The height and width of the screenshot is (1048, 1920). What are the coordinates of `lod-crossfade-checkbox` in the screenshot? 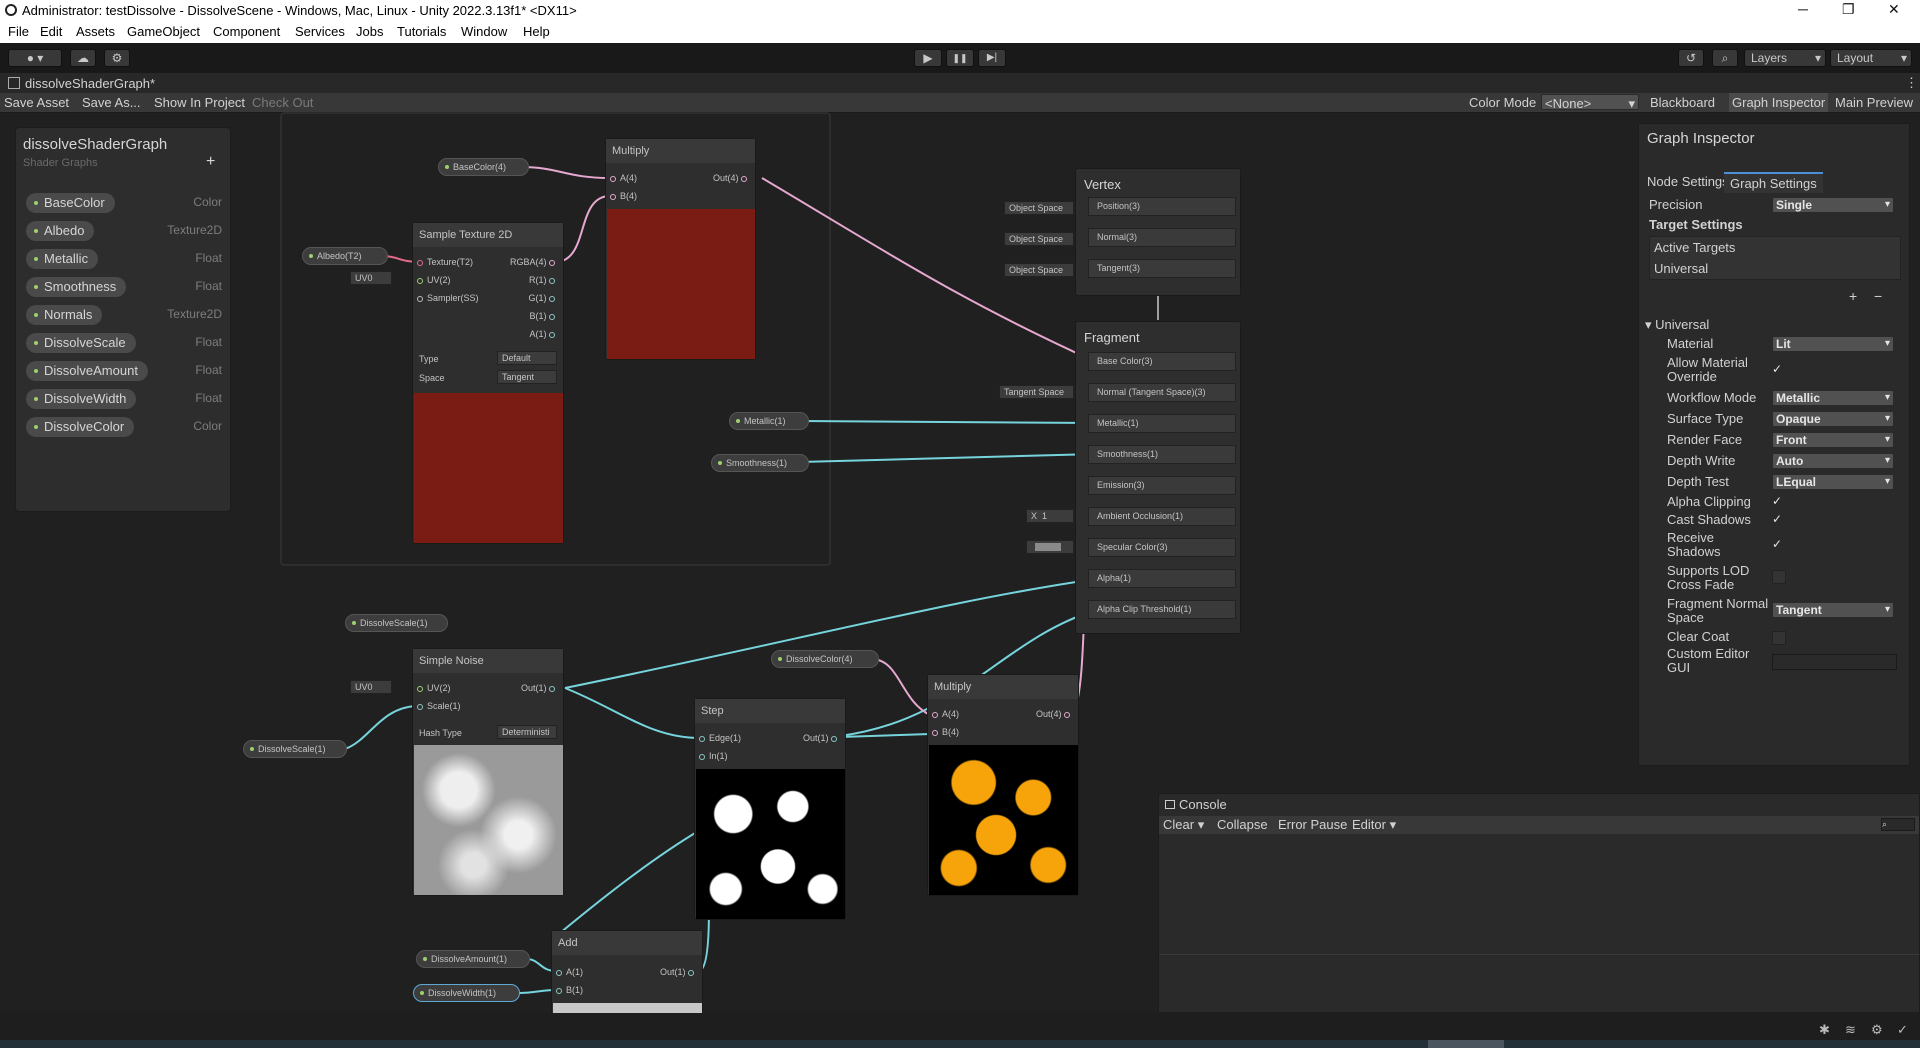 It's located at (1779, 577).